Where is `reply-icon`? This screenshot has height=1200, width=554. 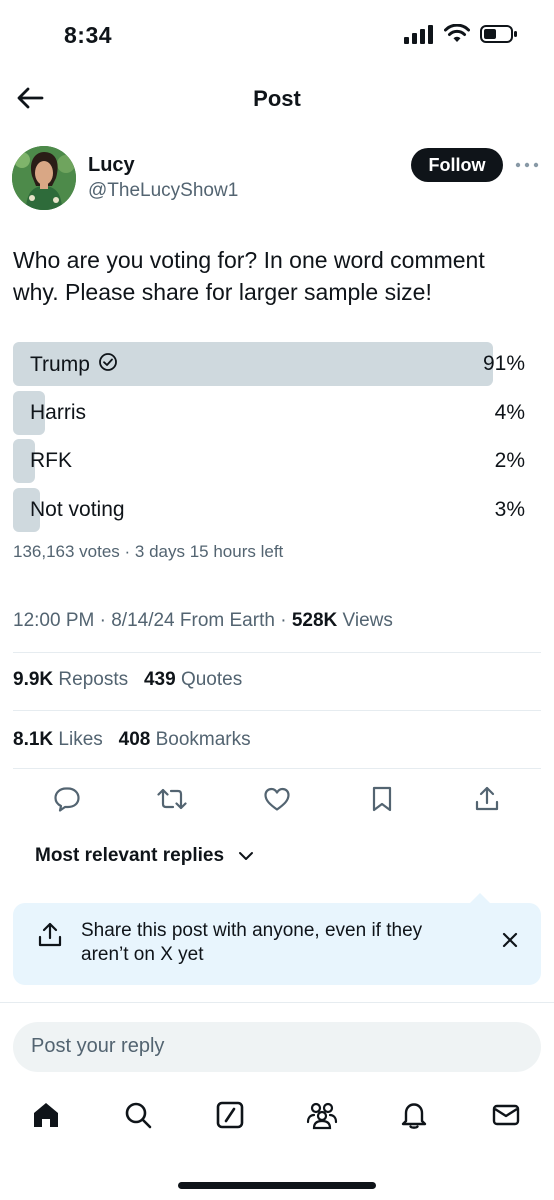
reply-icon is located at coordinates (67, 801).